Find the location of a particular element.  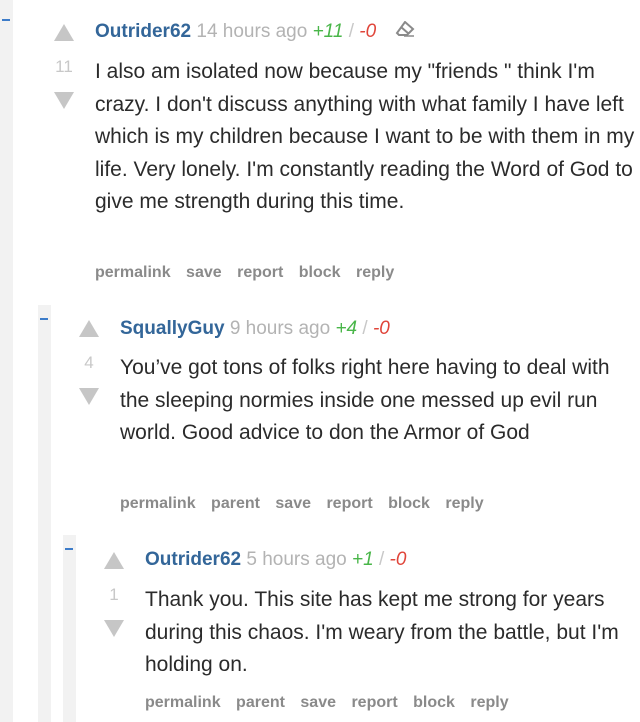

upvote-count: +1 is located at coordinates (363, 559).